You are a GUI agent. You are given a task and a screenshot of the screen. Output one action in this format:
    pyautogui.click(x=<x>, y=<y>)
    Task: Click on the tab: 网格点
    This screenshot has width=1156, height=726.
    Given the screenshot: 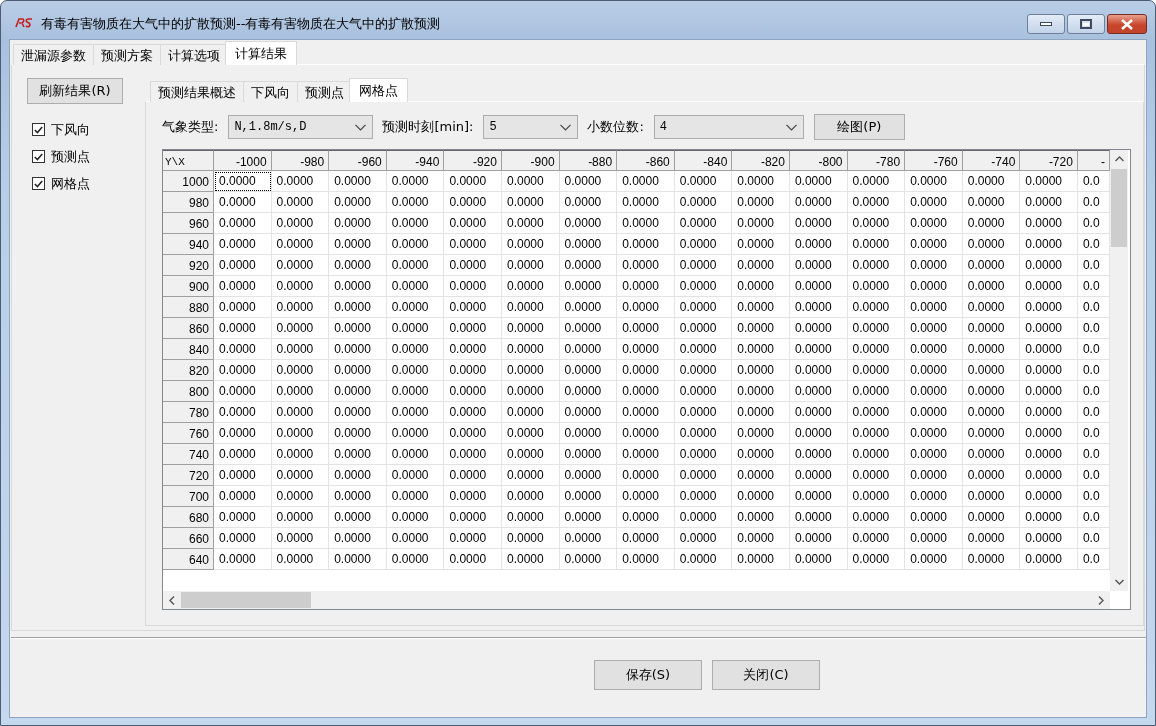 What is the action you would take?
    pyautogui.click(x=378, y=90)
    